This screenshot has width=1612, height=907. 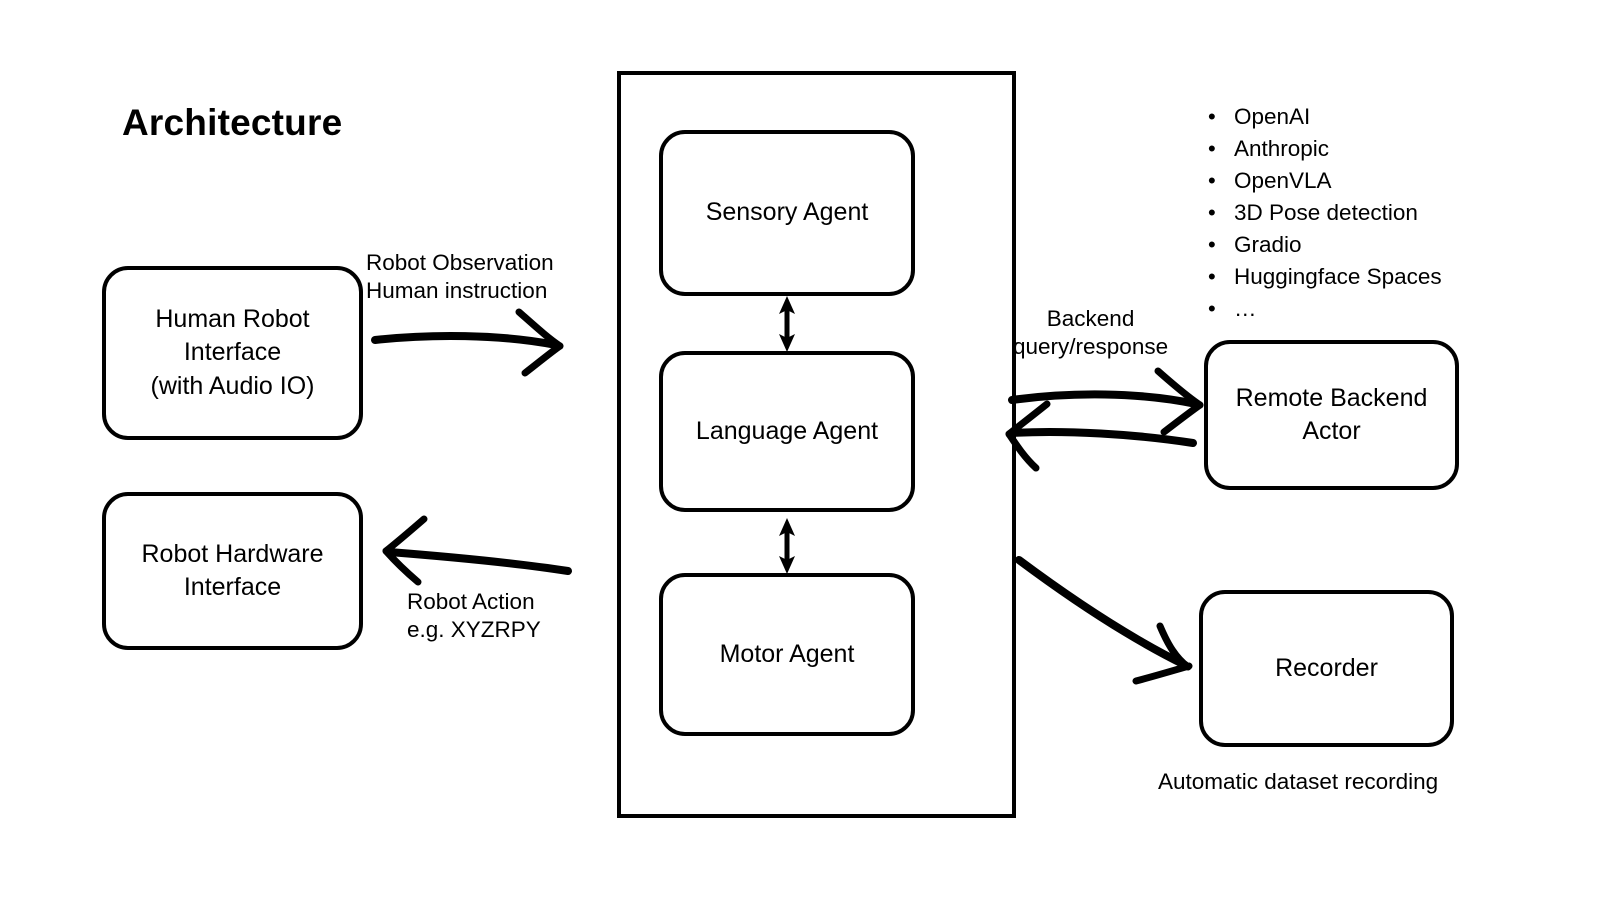 I want to click on list-item: • OpenAI, so click(x=1325, y=117).